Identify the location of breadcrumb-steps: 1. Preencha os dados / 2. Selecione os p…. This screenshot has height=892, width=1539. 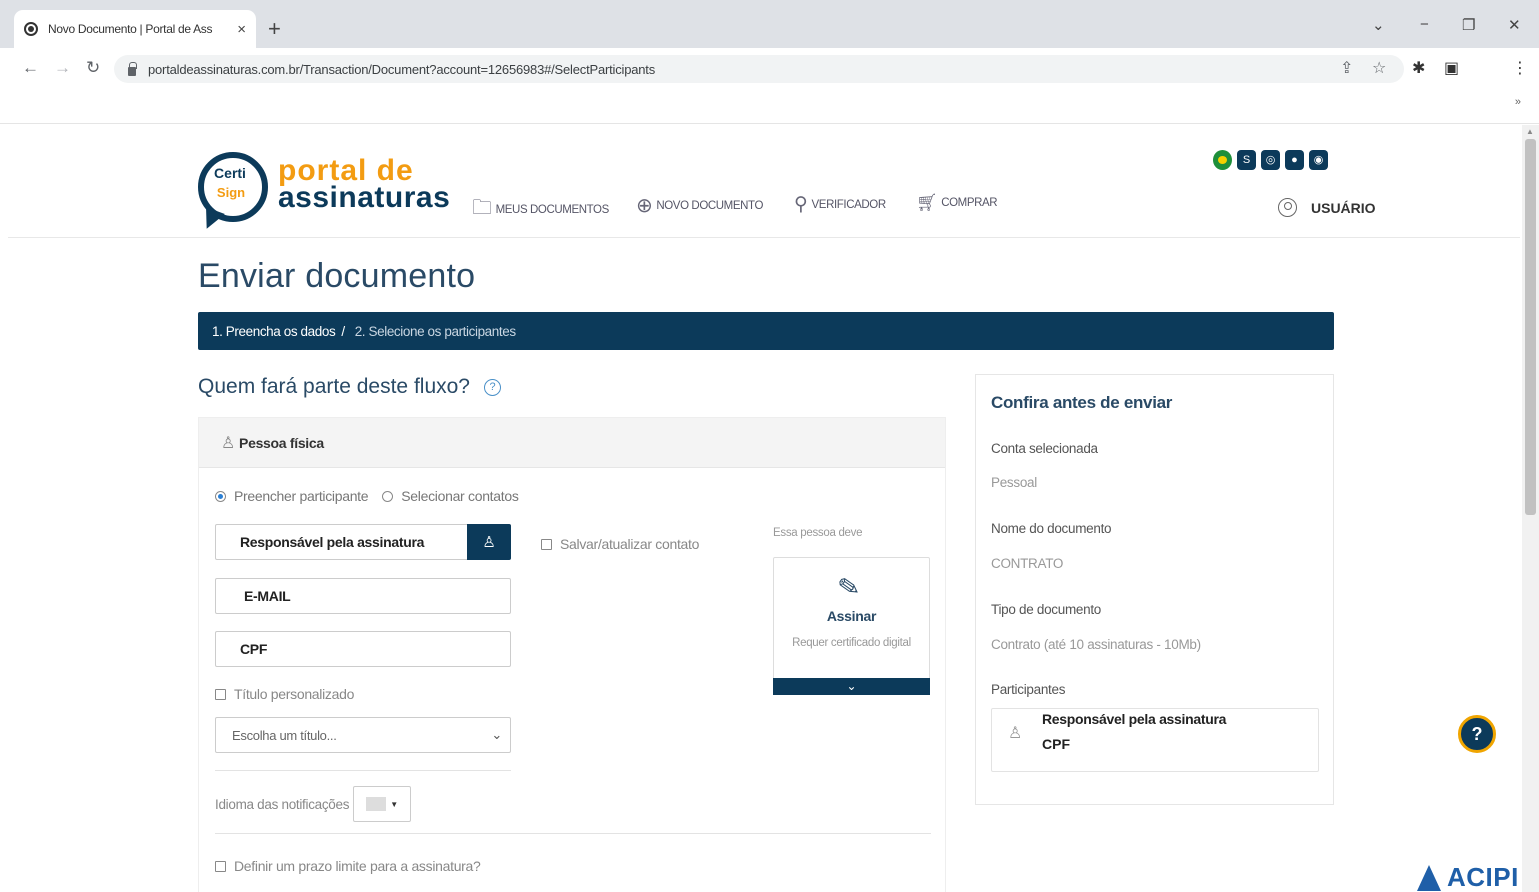
(766, 331).